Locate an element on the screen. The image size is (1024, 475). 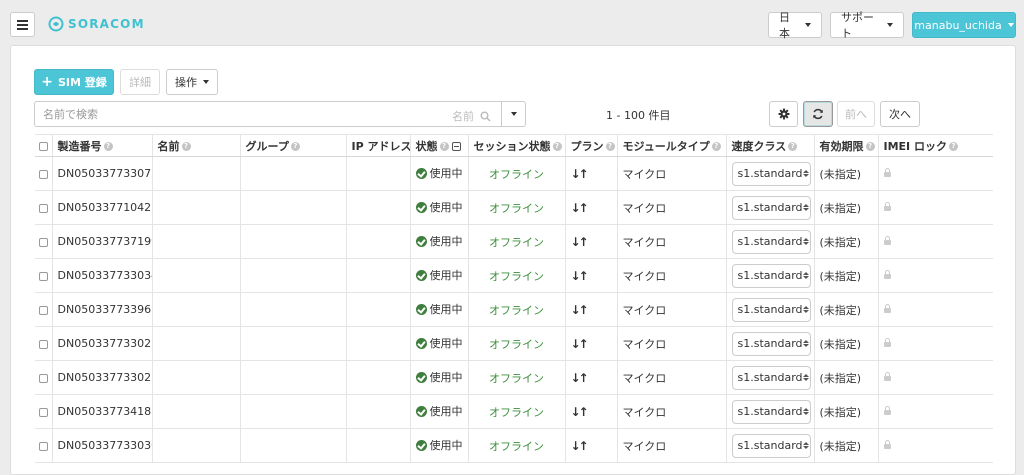
header-imei-lock: IMEI ロック? is located at coordinates (935, 145).